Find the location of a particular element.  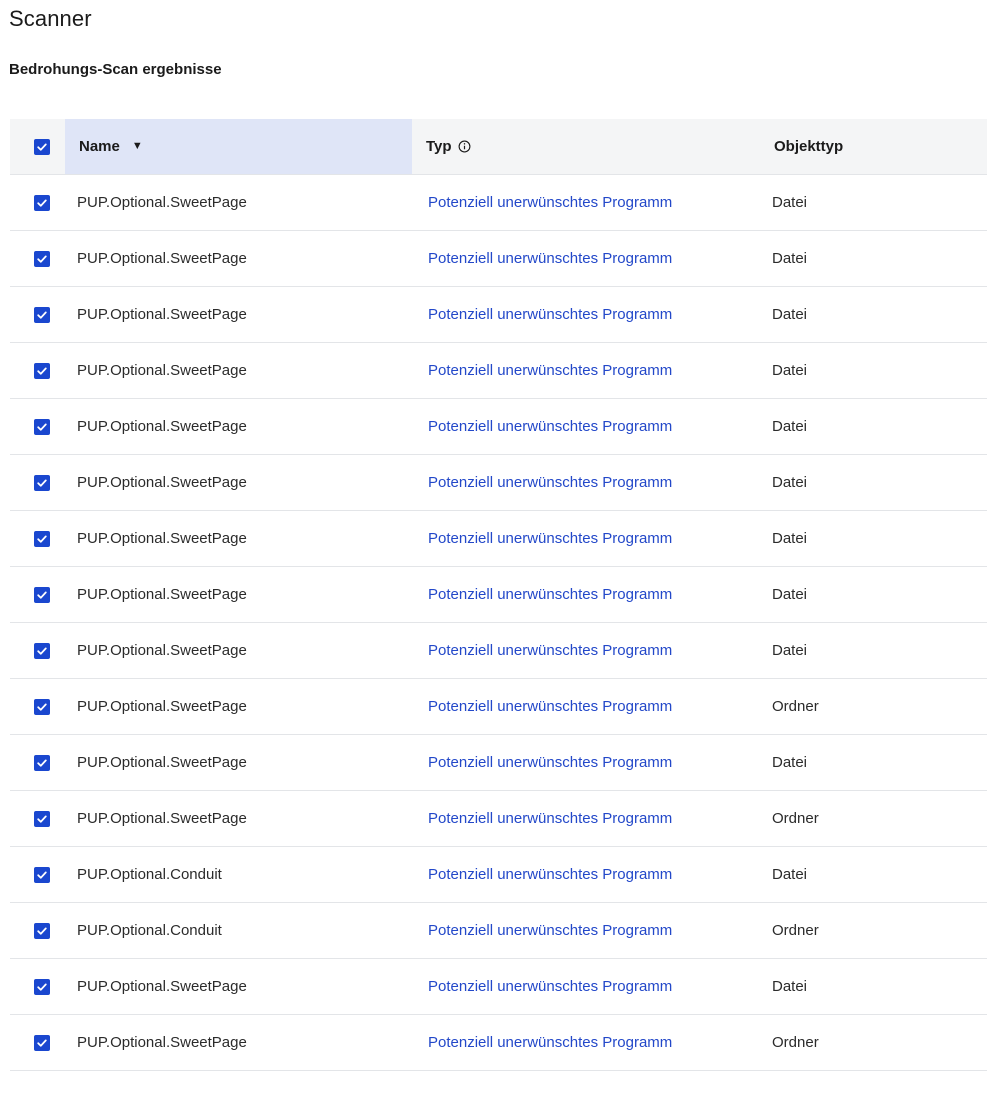

column-header-objekttyp: Objekttyp is located at coordinates (872, 146).